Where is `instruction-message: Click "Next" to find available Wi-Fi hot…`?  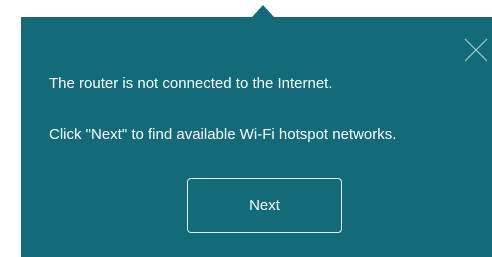
instruction-message: Click "Next" to find available Wi-Fi hot… is located at coordinates (223, 134).